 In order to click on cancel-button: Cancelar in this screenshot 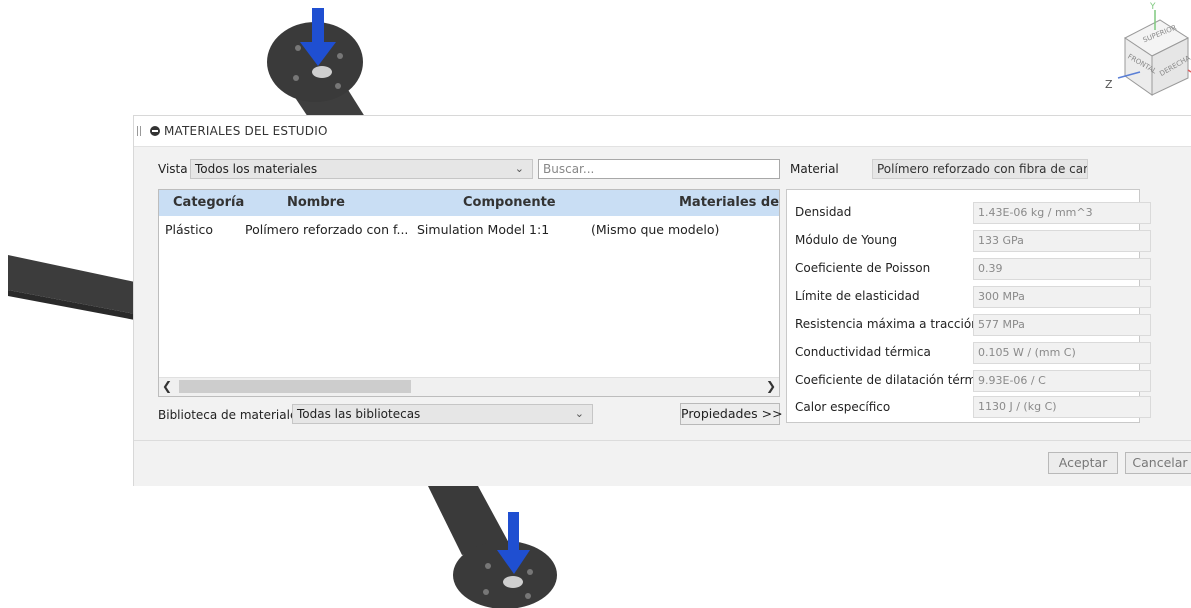, I will do `click(1158, 463)`.